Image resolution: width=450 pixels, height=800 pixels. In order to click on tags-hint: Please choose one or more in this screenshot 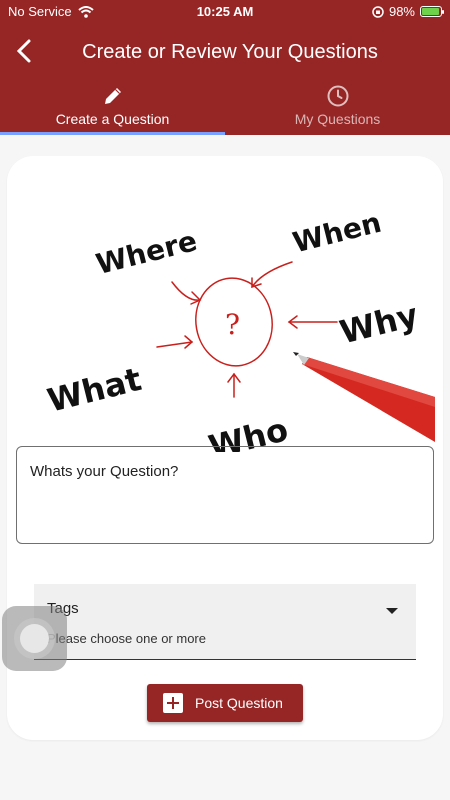, I will do `click(126, 638)`.